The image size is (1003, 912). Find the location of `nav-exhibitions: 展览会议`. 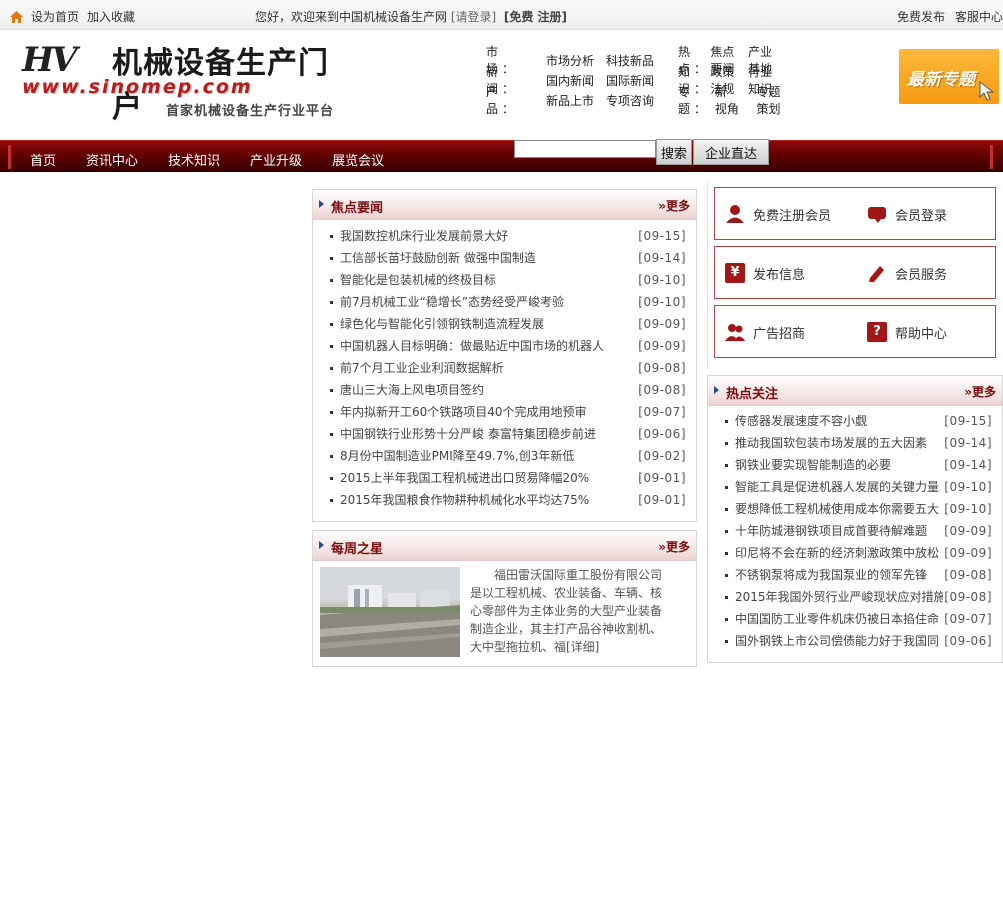

nav-exhibitions: 展览会议 is located at coordinates (358, 159).